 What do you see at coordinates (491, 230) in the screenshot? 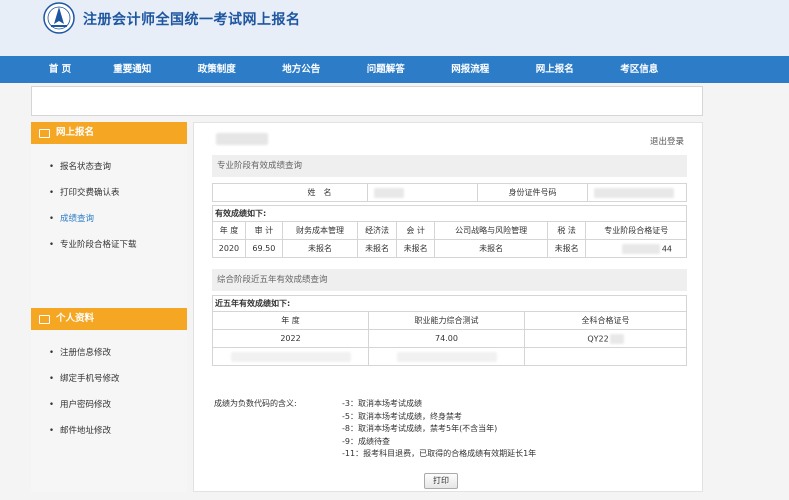
I see `col-strategy: 公司战略与风险管理` at bounding box center [491, 230].